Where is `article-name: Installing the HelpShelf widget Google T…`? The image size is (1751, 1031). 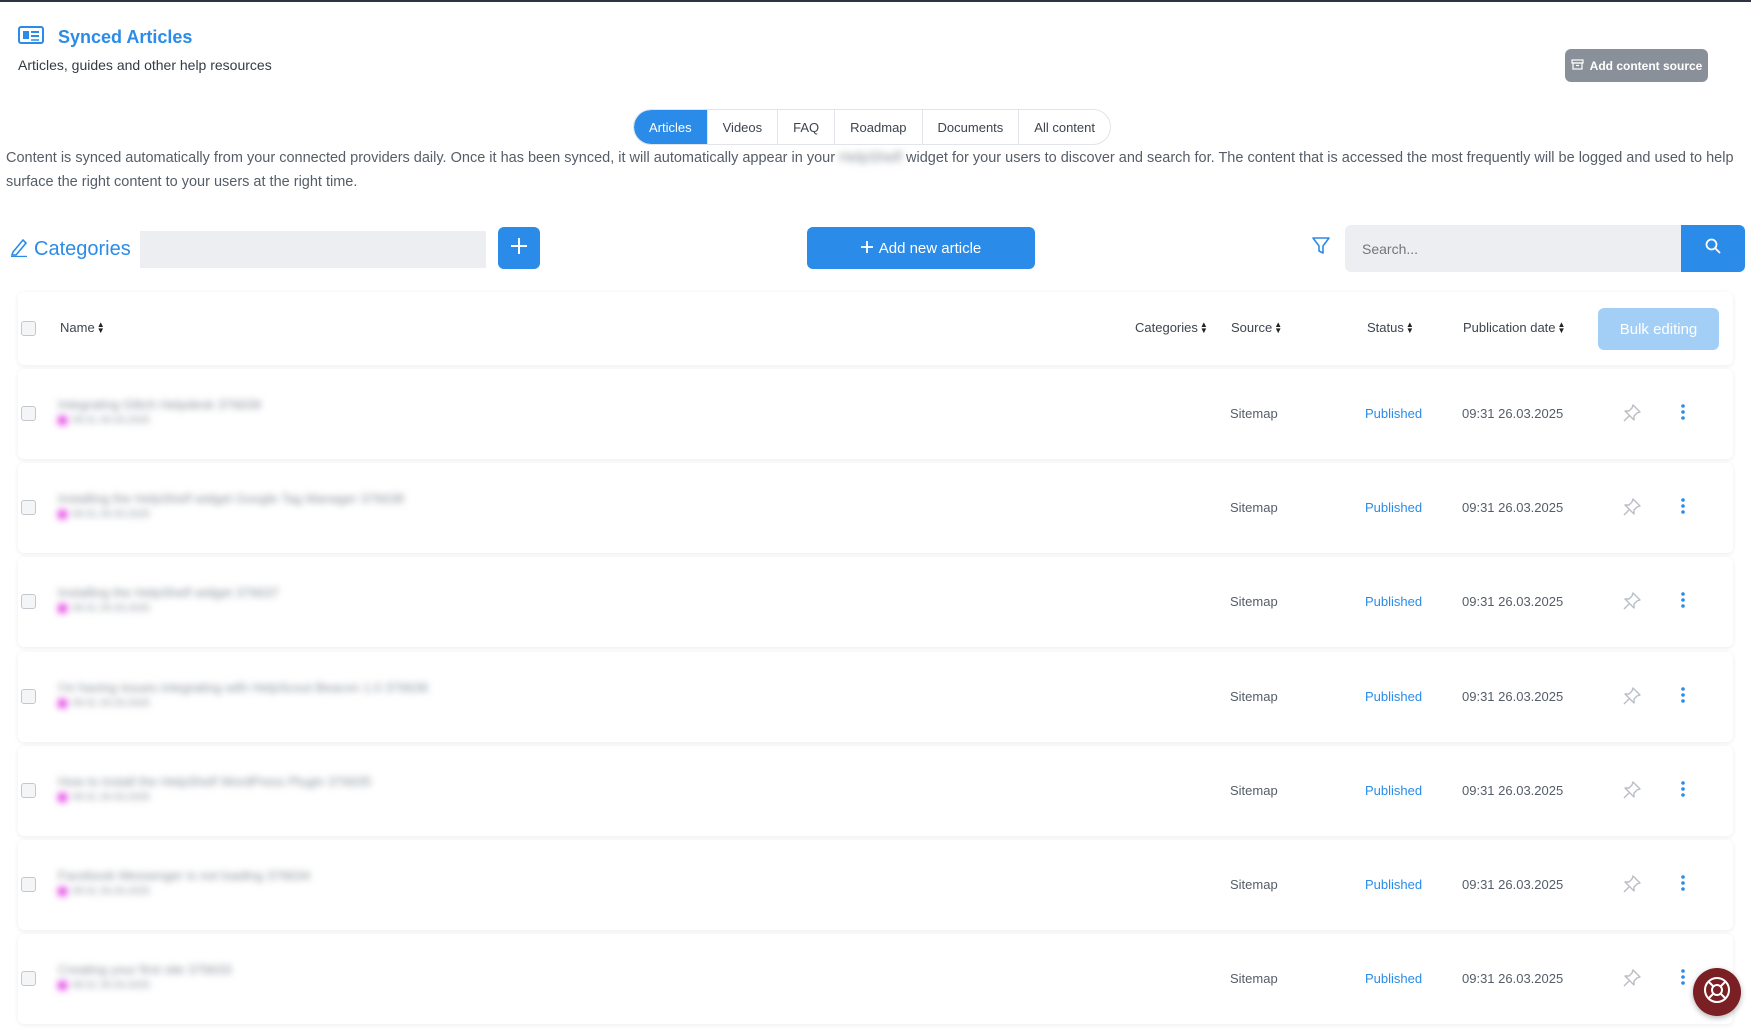 article-name: Installing the HelpShelf widget Google T… is located at coordinates (231, 498).